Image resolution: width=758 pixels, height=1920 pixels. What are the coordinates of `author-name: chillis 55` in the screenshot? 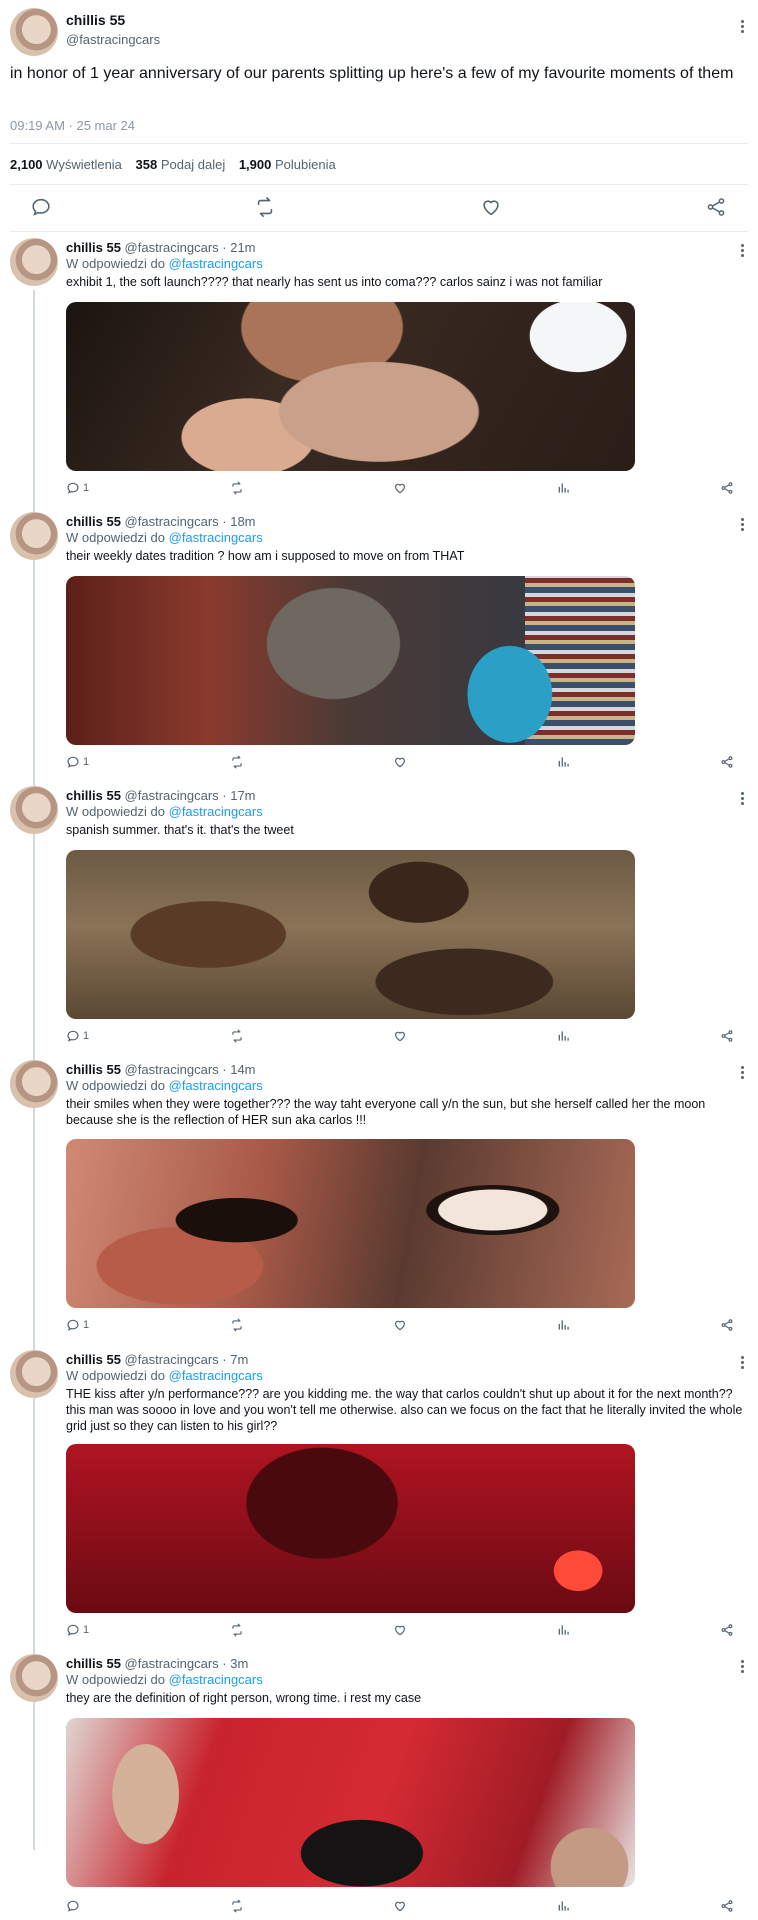 It's located at (95, 20).